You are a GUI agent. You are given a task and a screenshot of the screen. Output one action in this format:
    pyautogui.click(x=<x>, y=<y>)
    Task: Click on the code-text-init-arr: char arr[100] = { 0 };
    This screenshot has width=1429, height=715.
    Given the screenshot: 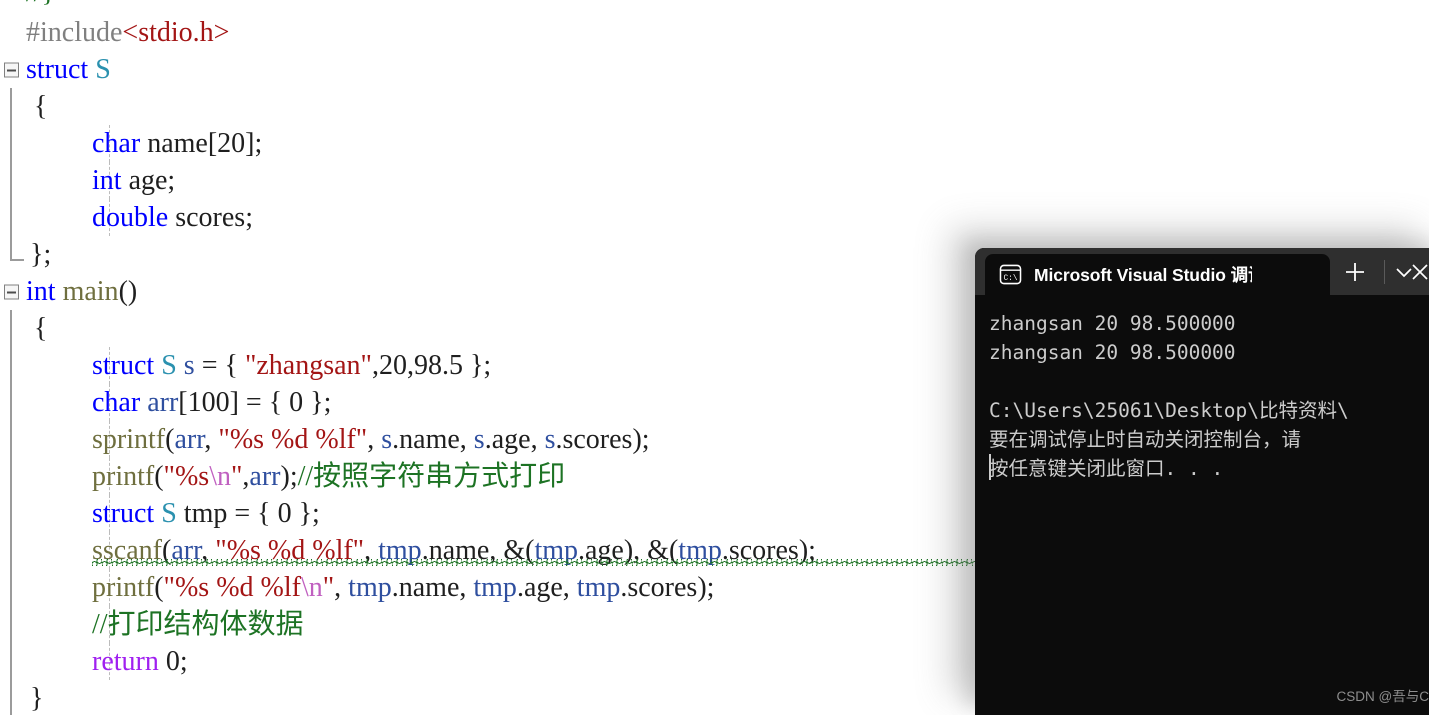 What is the action you would take?
    pyautogui.click(x=211, y=402)
    